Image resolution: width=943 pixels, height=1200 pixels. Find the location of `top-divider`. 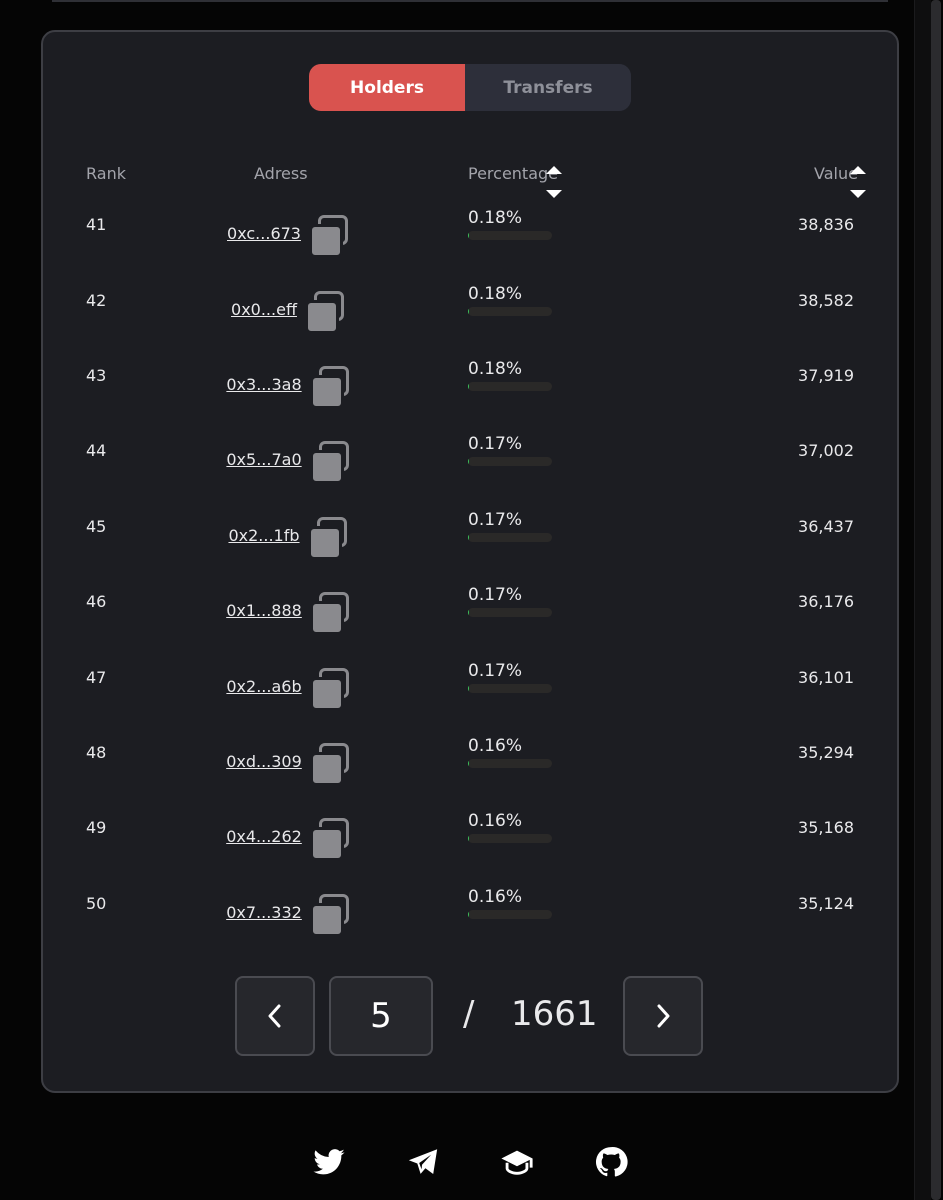

top-divider is located at coordinates (470, 1).